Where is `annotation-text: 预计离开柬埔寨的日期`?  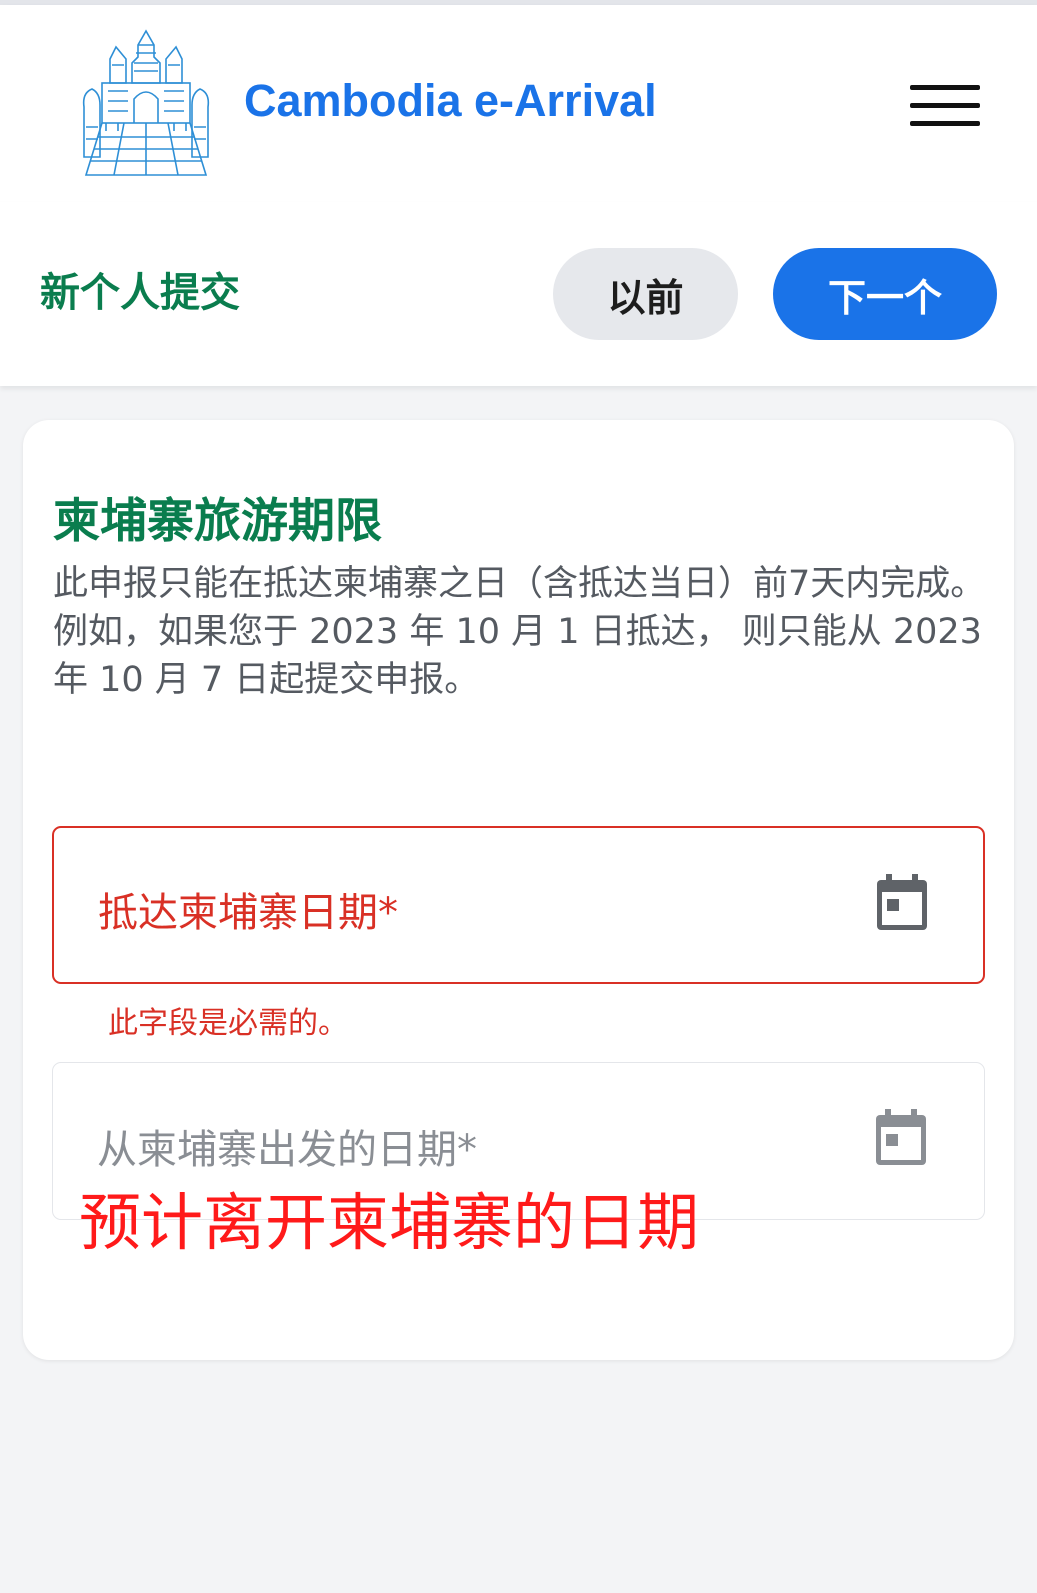 annotation-text: 预计离开柬埔寨的日期 is located at coordinates (389, 1222).